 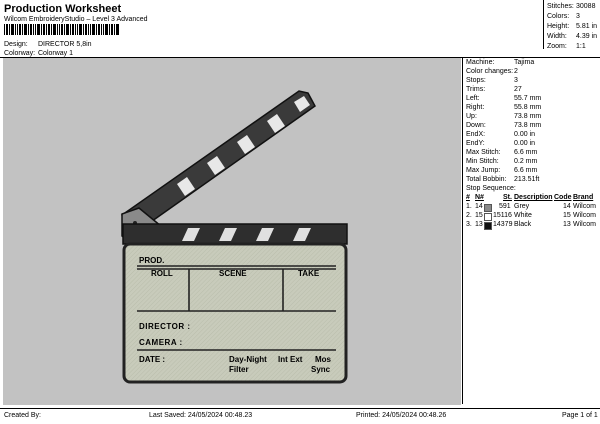 What do you see at coordinates (528, 107) in the screenshot?
I see `right-value: 55.8 mm` at bounding box center [528, 107].